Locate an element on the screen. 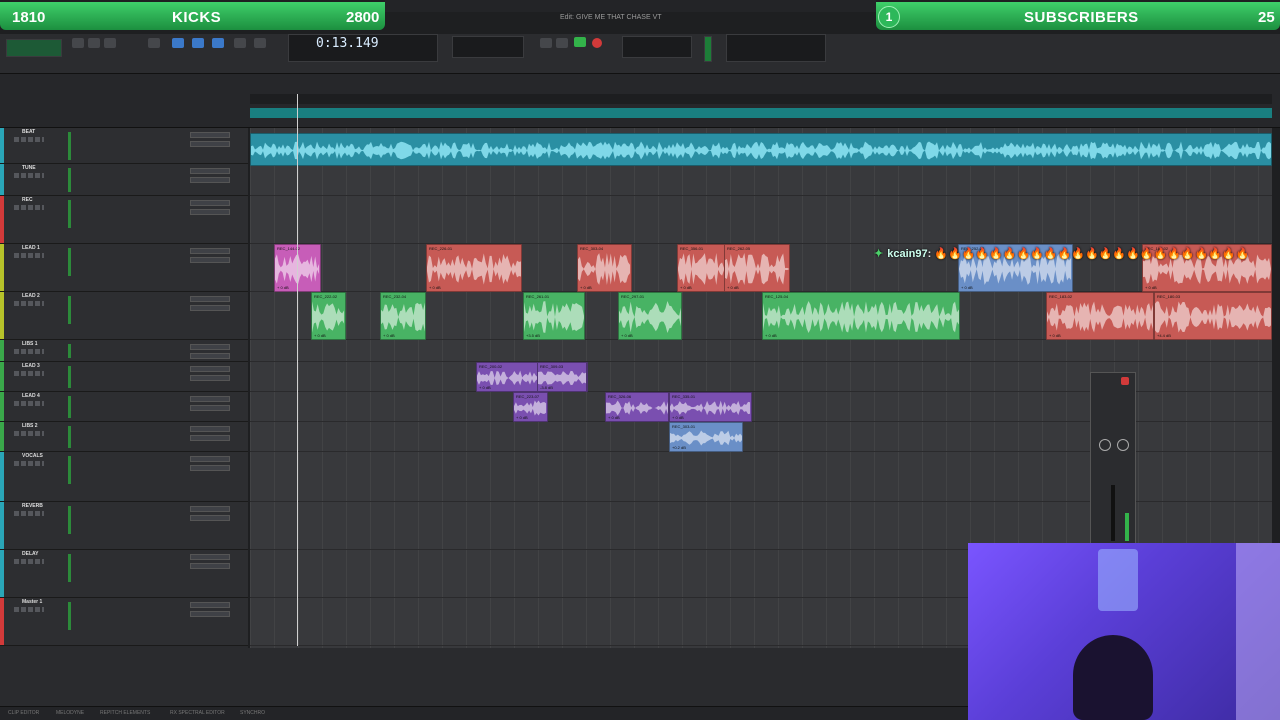 This screenshot has height=720, width=1280. audio-clip: REC_261-01 +3.5 dB is located at coordinates (554, 316).